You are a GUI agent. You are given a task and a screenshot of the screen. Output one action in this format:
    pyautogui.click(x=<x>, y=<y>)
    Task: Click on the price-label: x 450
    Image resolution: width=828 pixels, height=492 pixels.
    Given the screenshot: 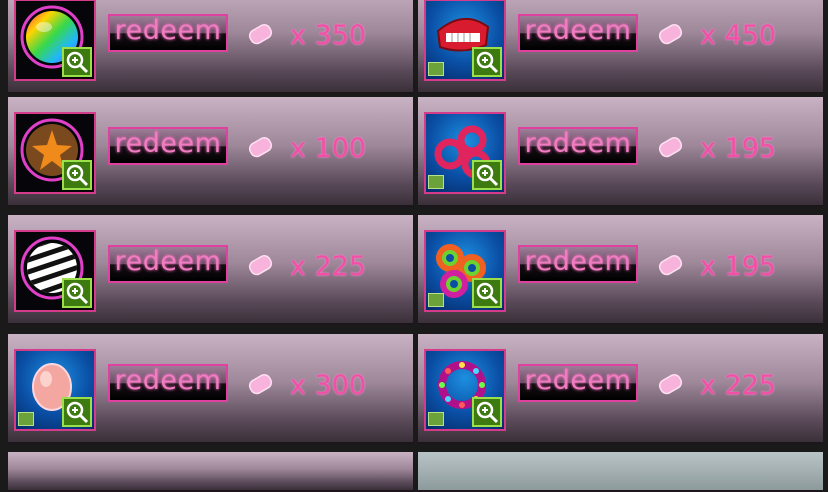 What is the action you would take?
    pyautogui.click(x=738, y=35)
    